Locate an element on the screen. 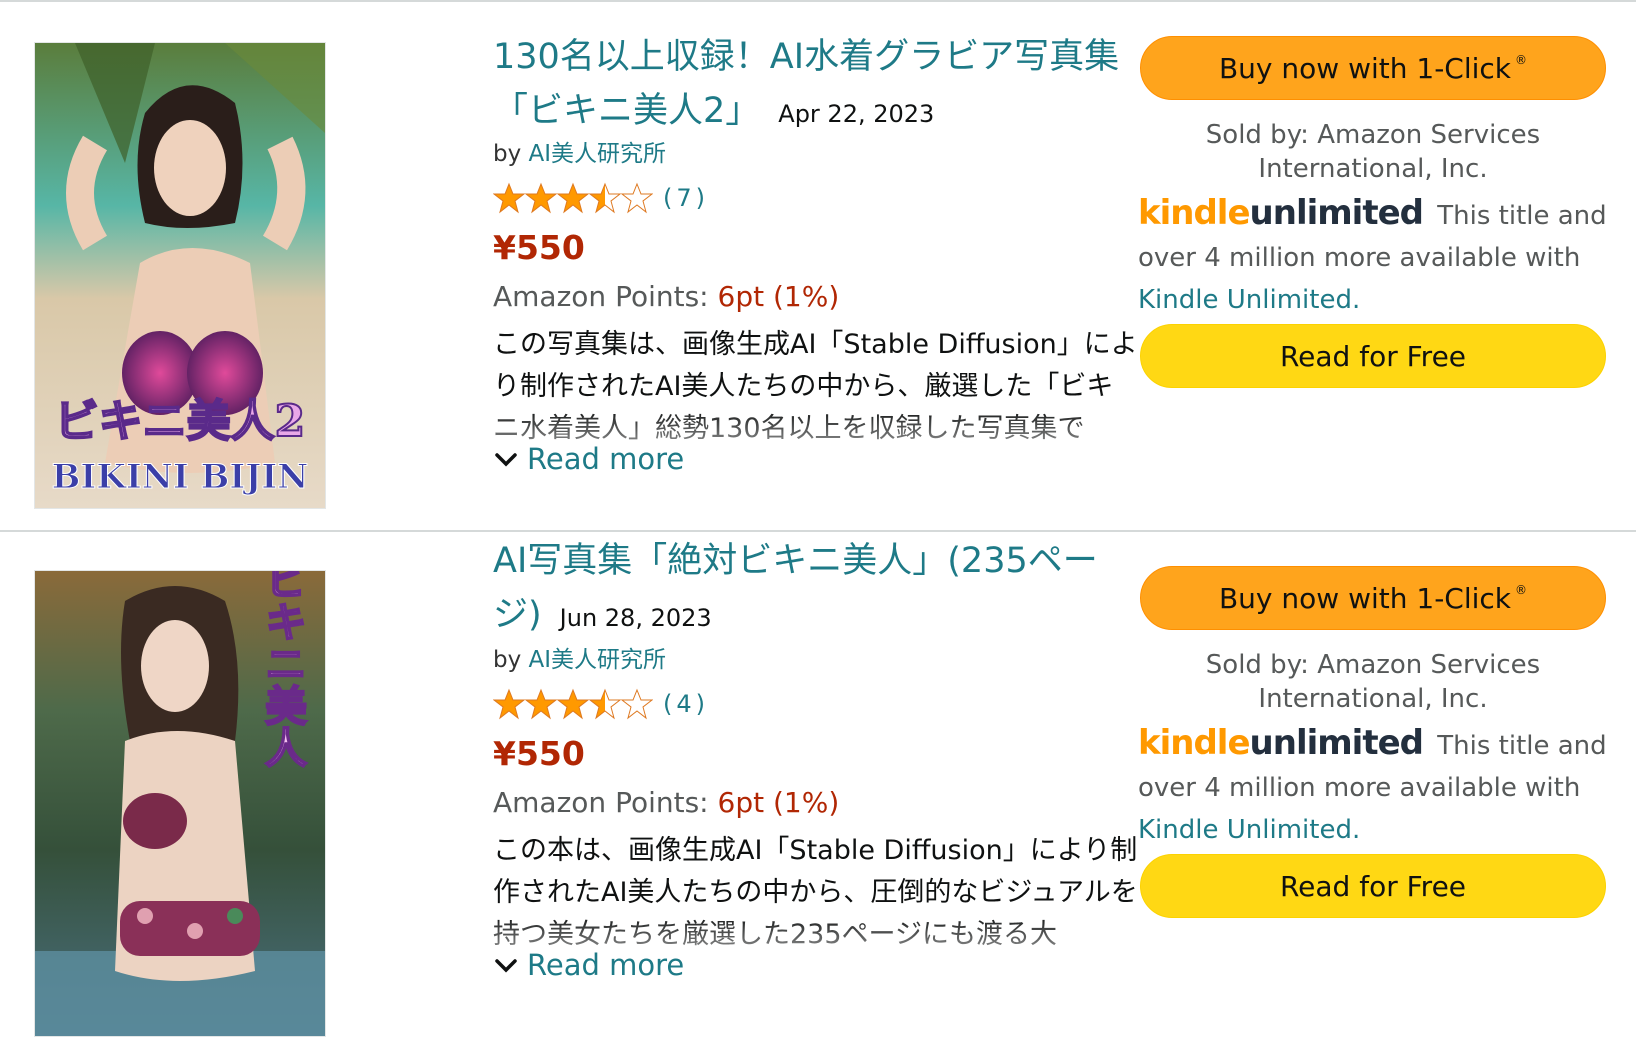 The height and width of the screenshot is (1052, 1636). book-cover: ビキニ美人2 BIKINI BIJIN is located at coordinates (180, 275).